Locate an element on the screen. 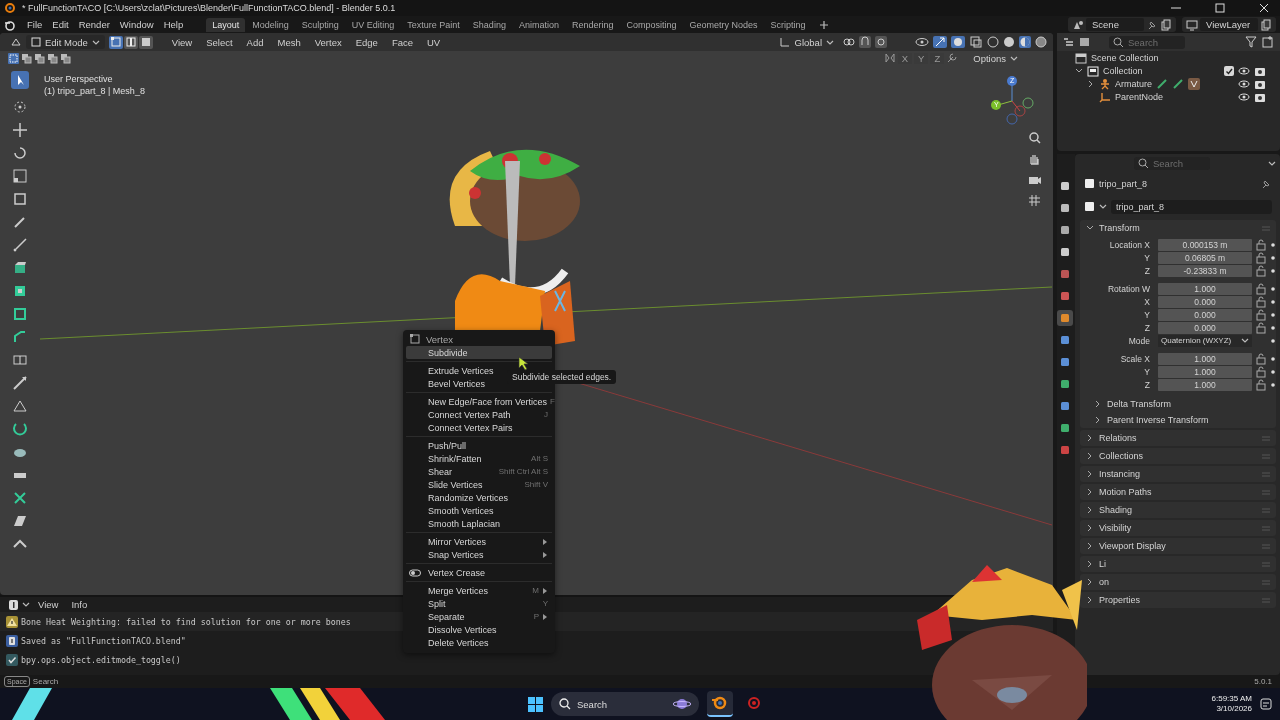 The width and height of the screenshot is (1280, 720). wireframe-shading-icon is located at coordinates (993, 42).